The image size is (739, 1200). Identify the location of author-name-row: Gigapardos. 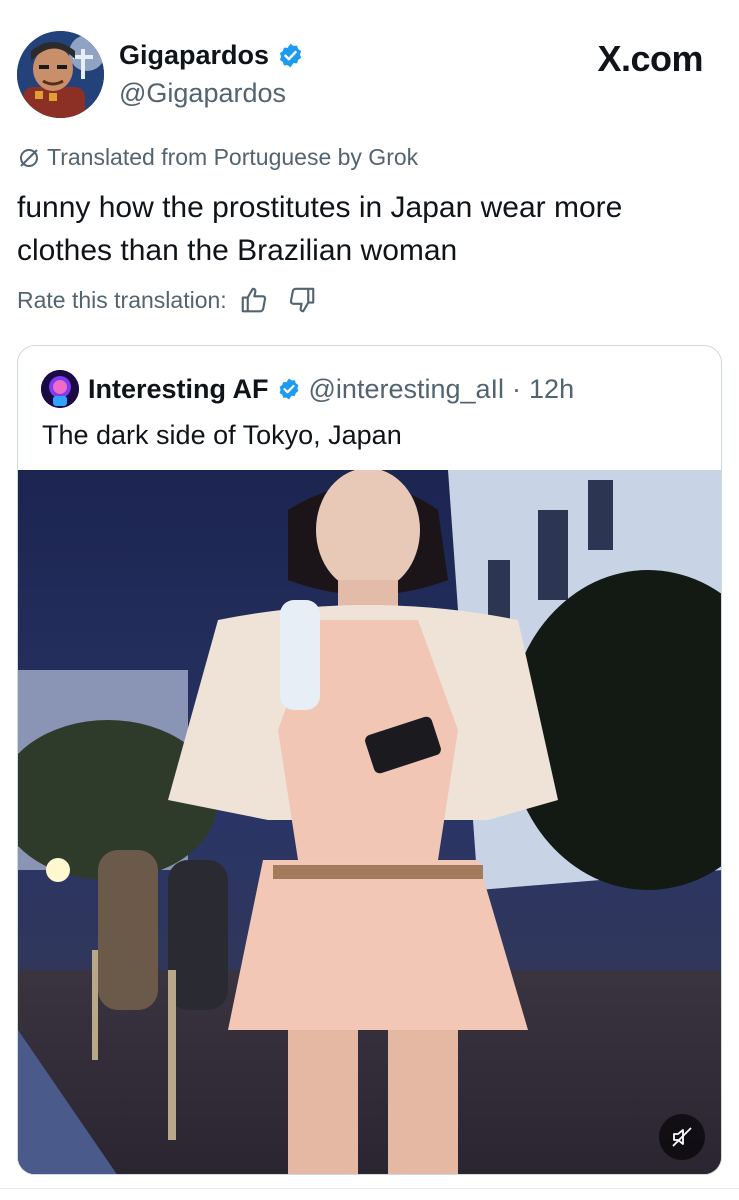
(211, 55).